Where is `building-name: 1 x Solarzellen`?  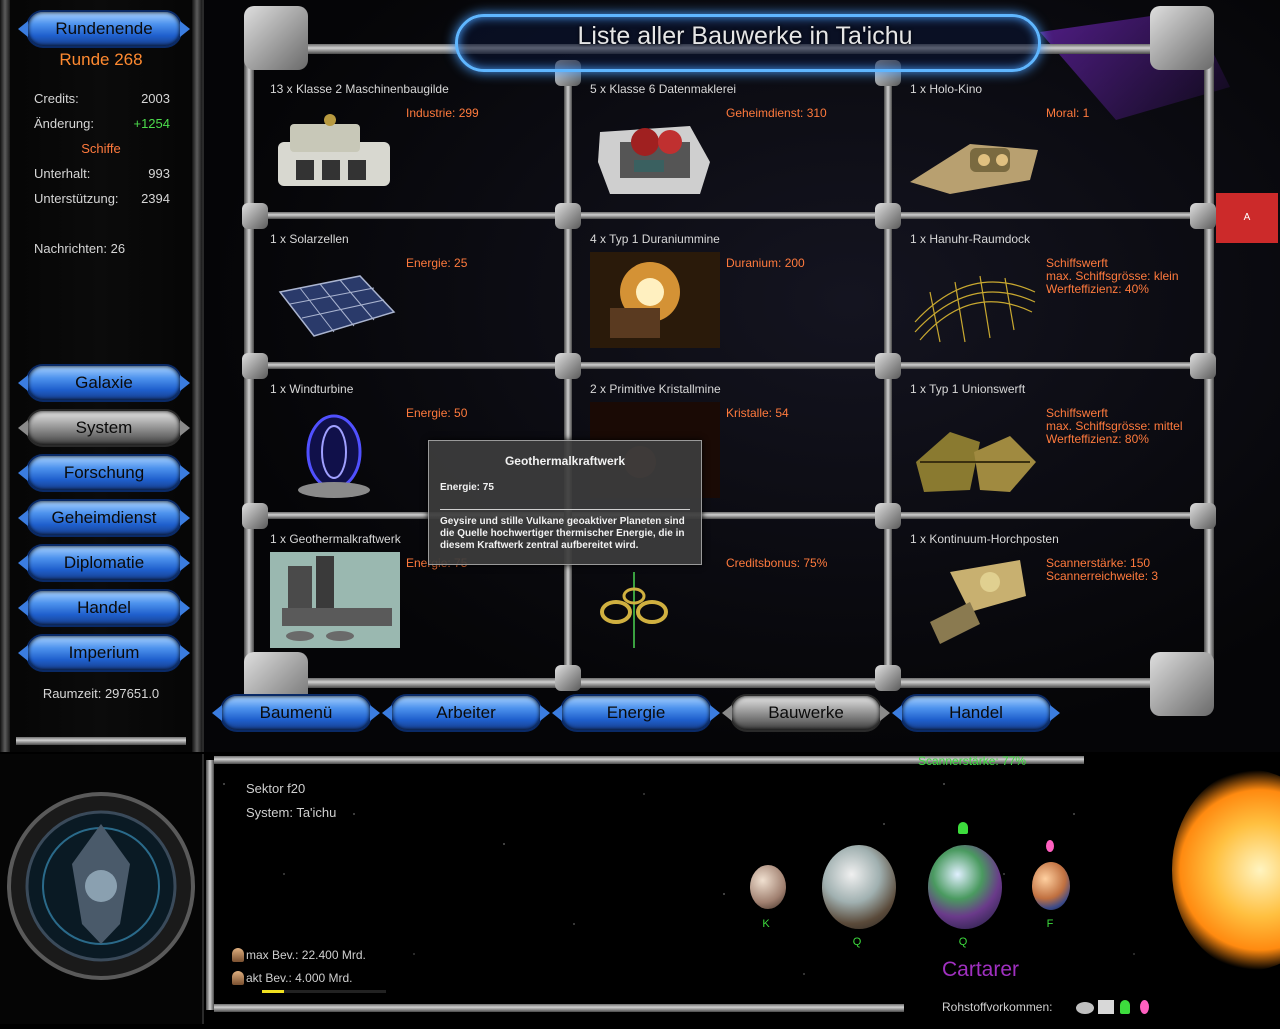 building-name: 1 x Solarzellen is located at coordinates (309, 239).